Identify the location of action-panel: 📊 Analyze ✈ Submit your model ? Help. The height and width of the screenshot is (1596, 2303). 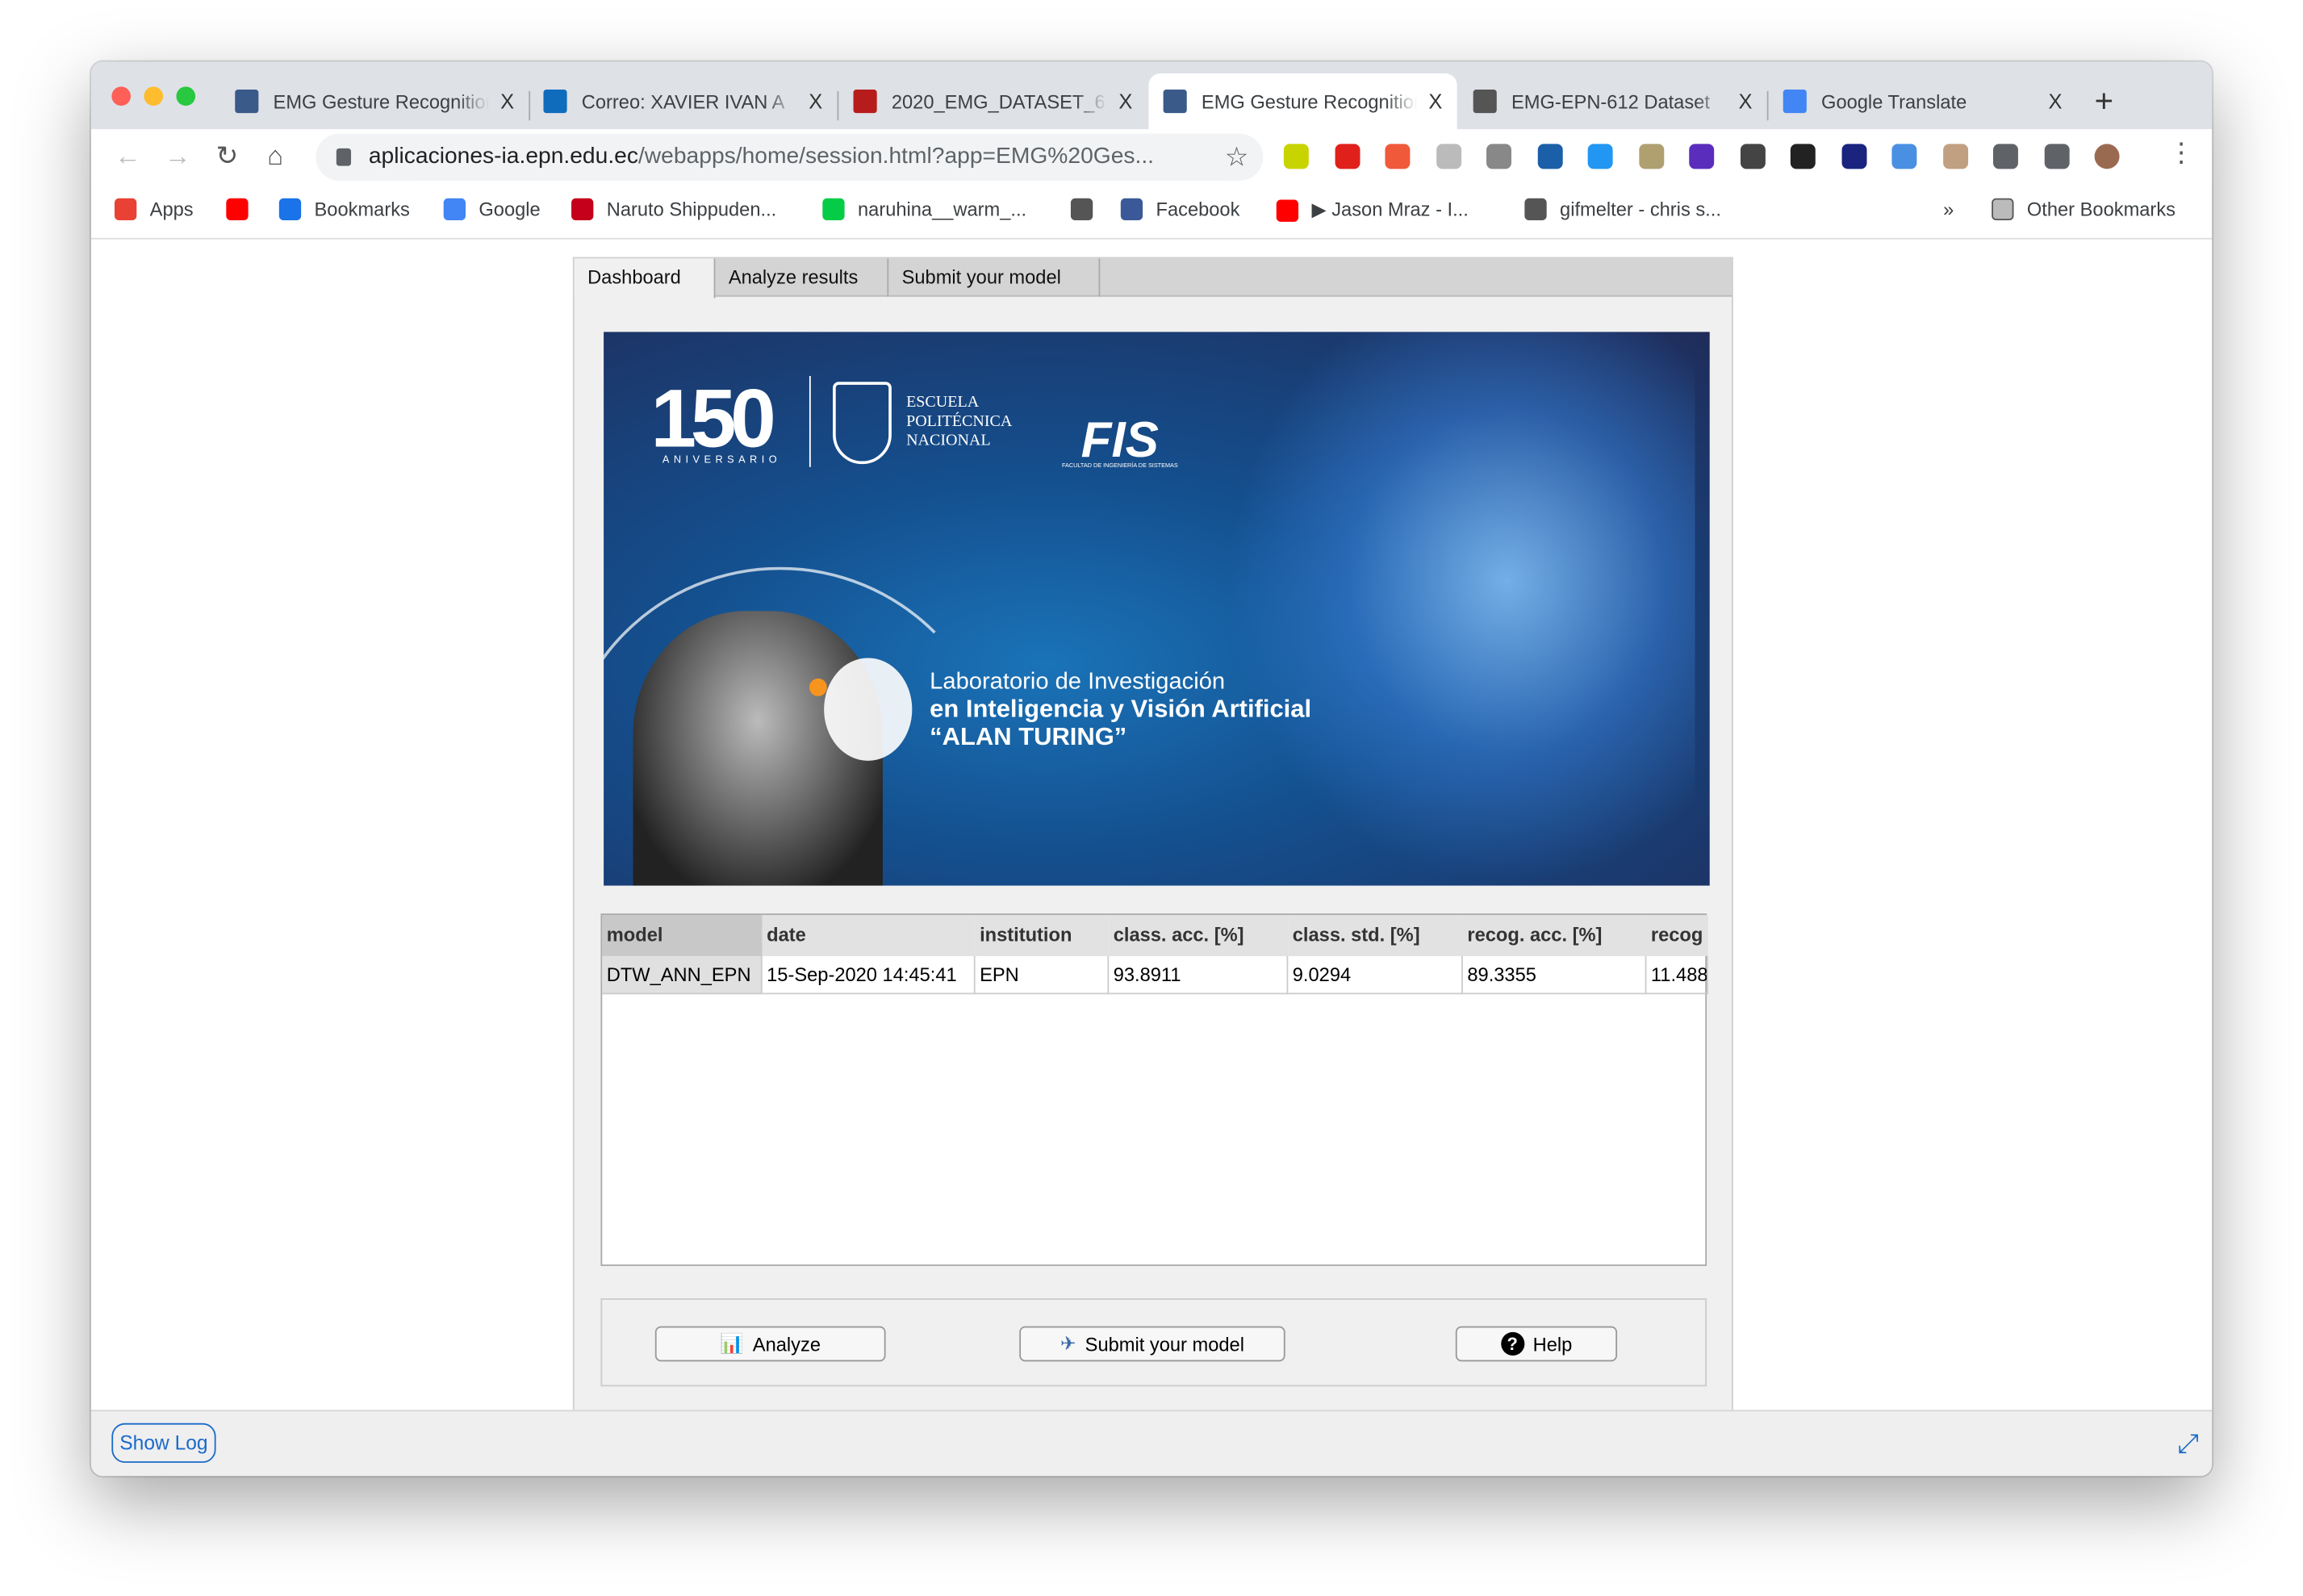
(1153, 1342).